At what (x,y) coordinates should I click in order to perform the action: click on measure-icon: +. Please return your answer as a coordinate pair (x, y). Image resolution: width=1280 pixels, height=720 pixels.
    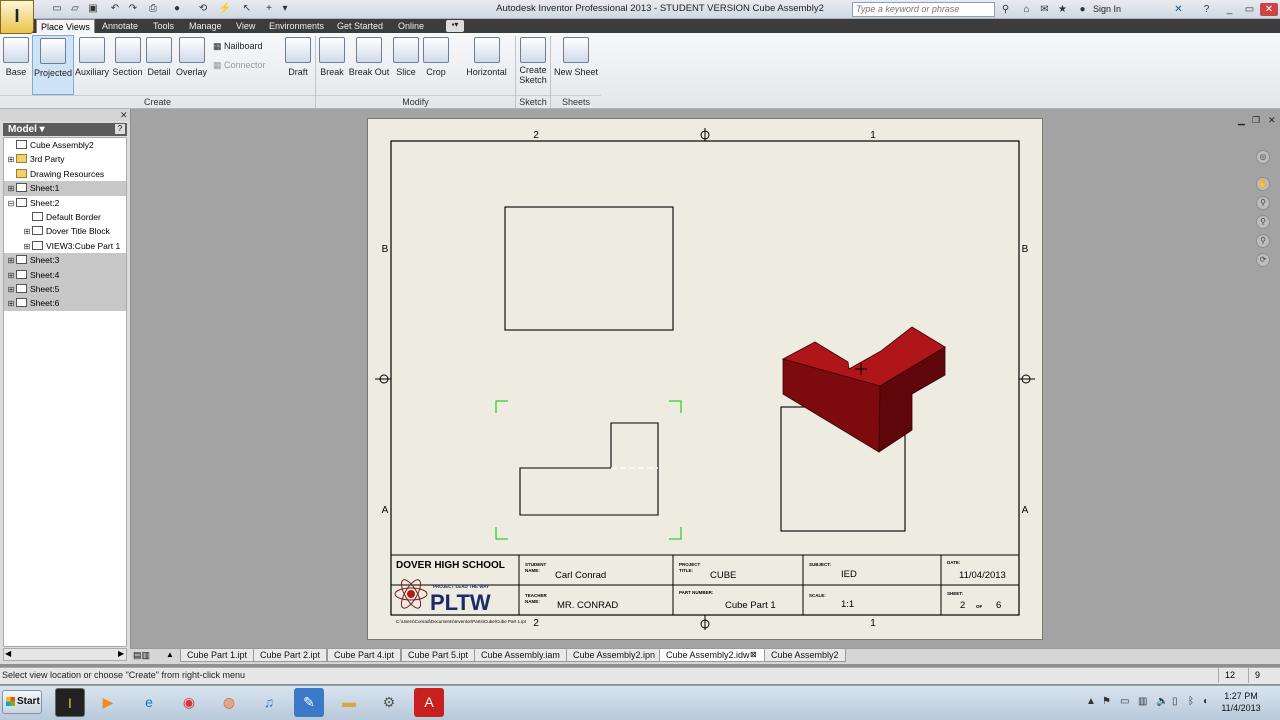
    Looking at the image, I should click on (269, 9).